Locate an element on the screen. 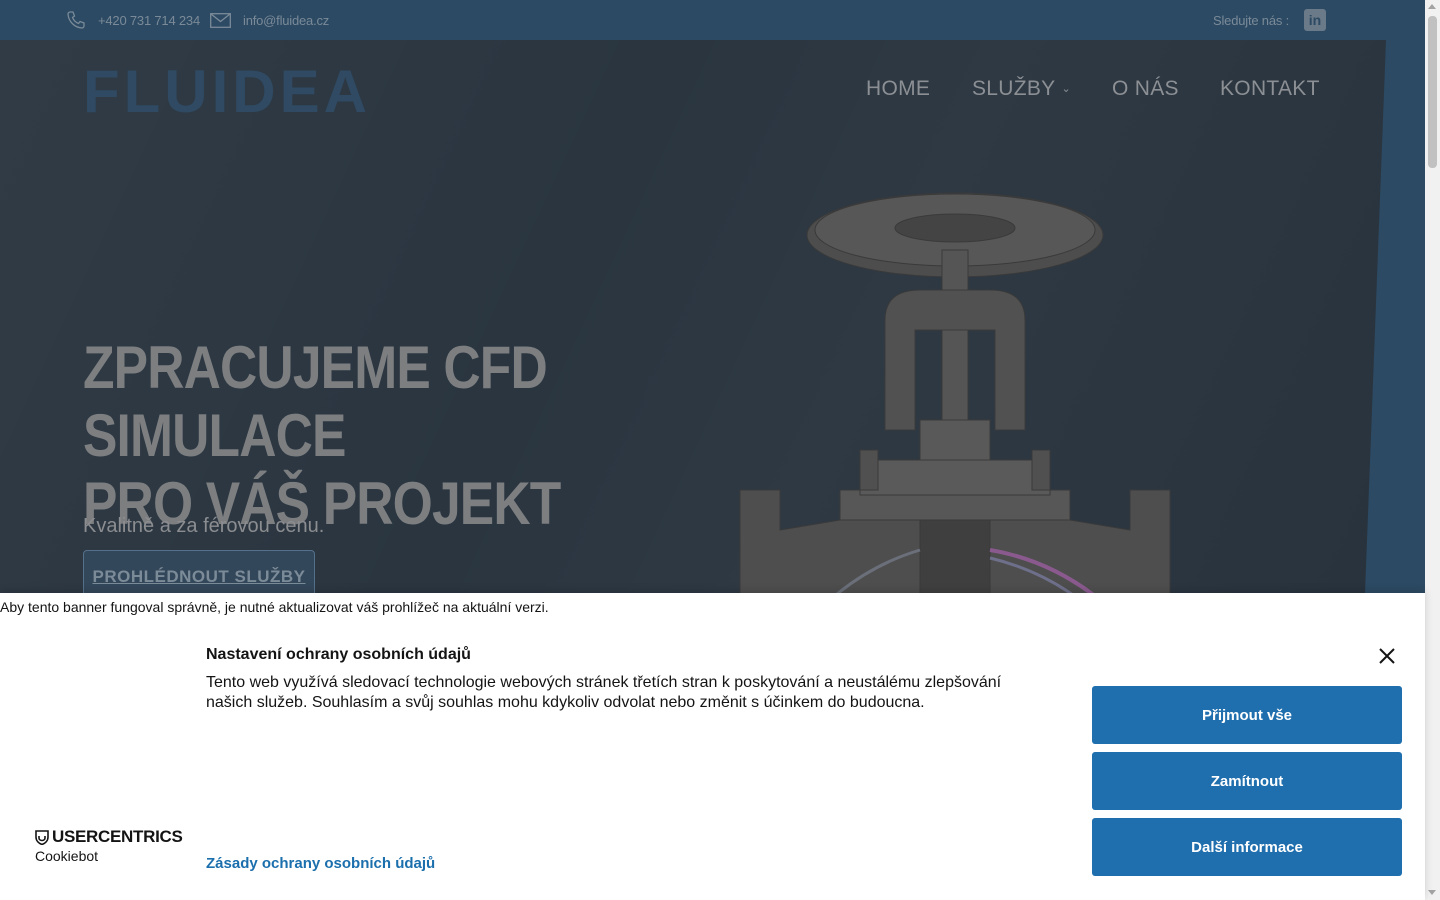 This screenshot has width=1440, height=900. scroll-up-arrow-icon is located at coordinates (1432, 6).